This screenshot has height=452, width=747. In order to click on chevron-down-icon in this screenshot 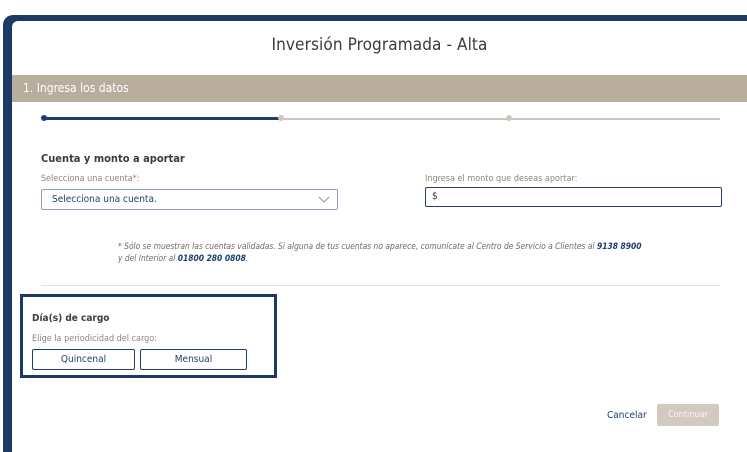, I will do `click(324, 199)`.